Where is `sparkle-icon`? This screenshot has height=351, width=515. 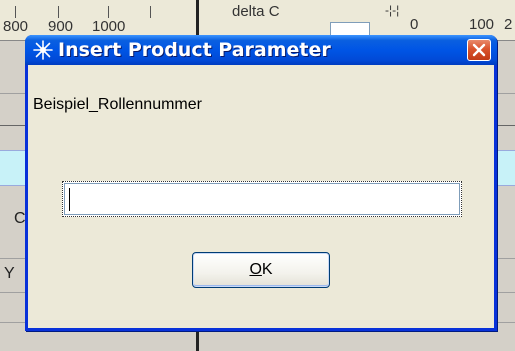
sparkle-icon is located at coordinates (43, 50).